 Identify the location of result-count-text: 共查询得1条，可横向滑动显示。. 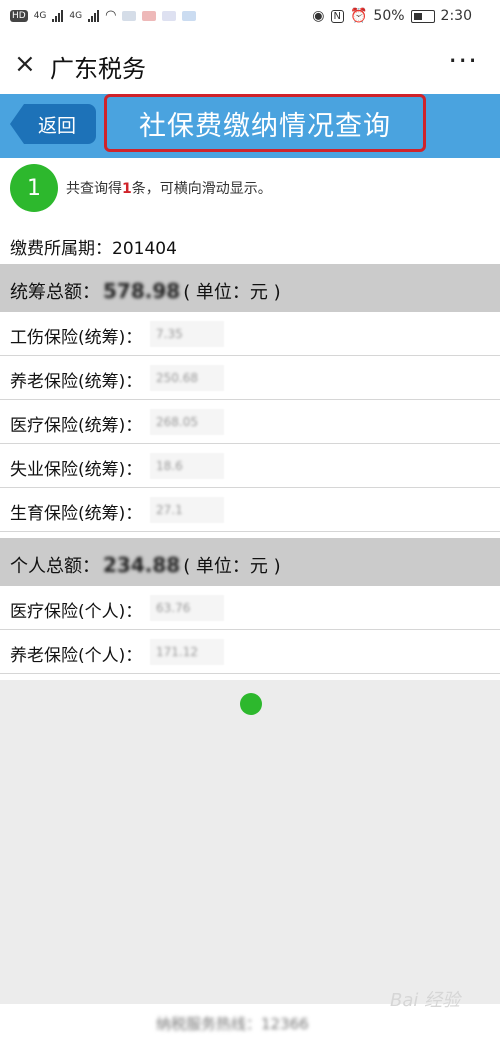
(169, 188).